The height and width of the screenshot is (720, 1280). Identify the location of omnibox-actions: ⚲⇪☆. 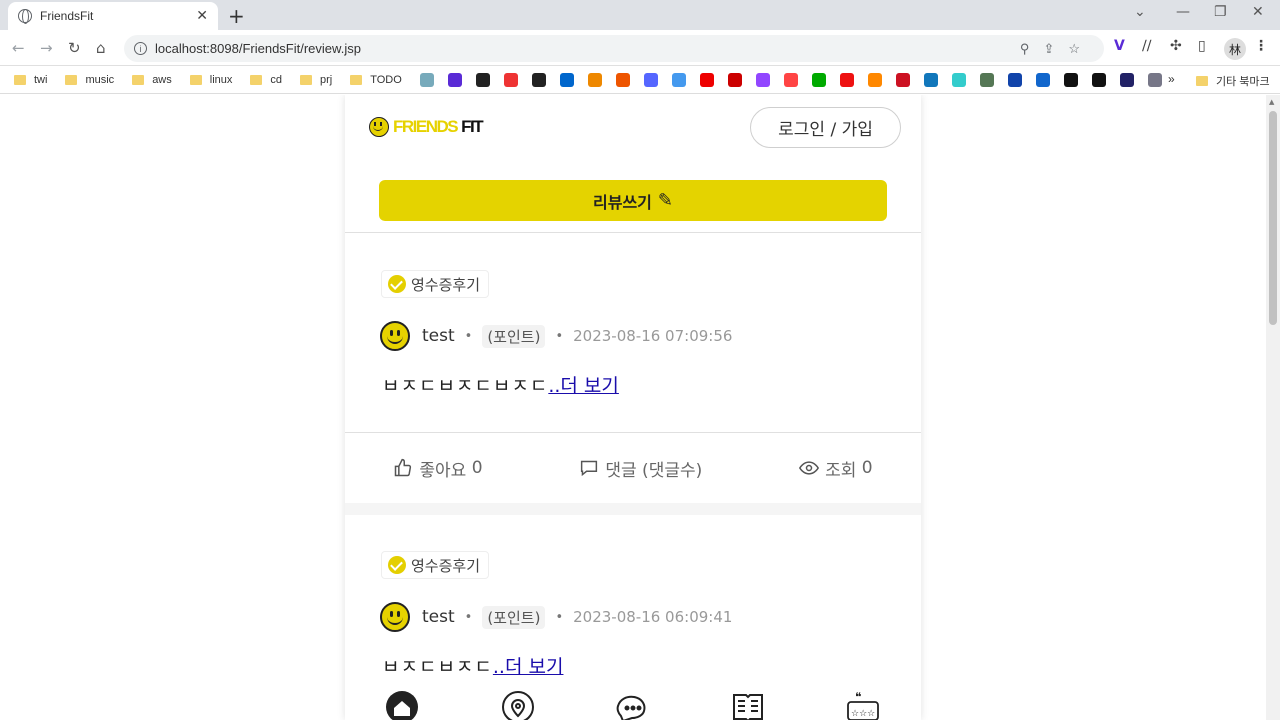
(1057, 49).